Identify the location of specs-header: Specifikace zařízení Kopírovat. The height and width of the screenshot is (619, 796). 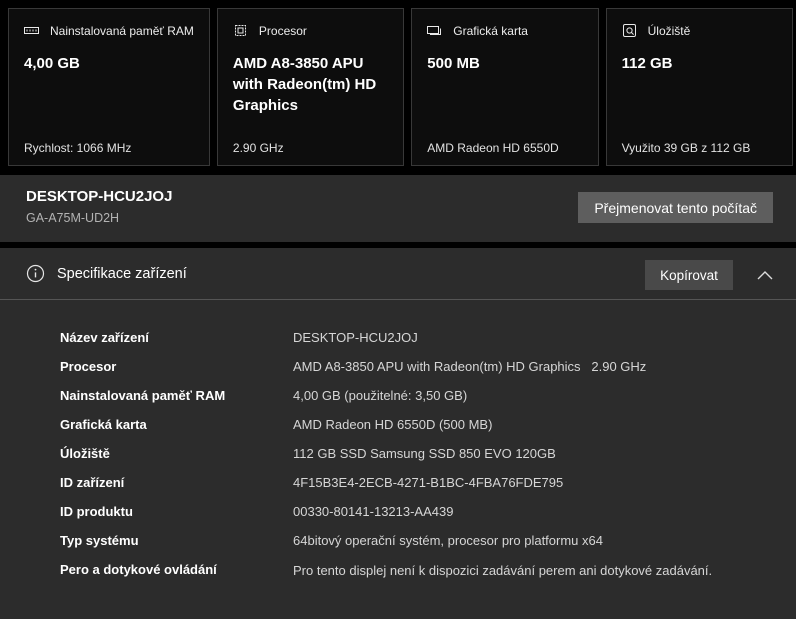
(398, 274).